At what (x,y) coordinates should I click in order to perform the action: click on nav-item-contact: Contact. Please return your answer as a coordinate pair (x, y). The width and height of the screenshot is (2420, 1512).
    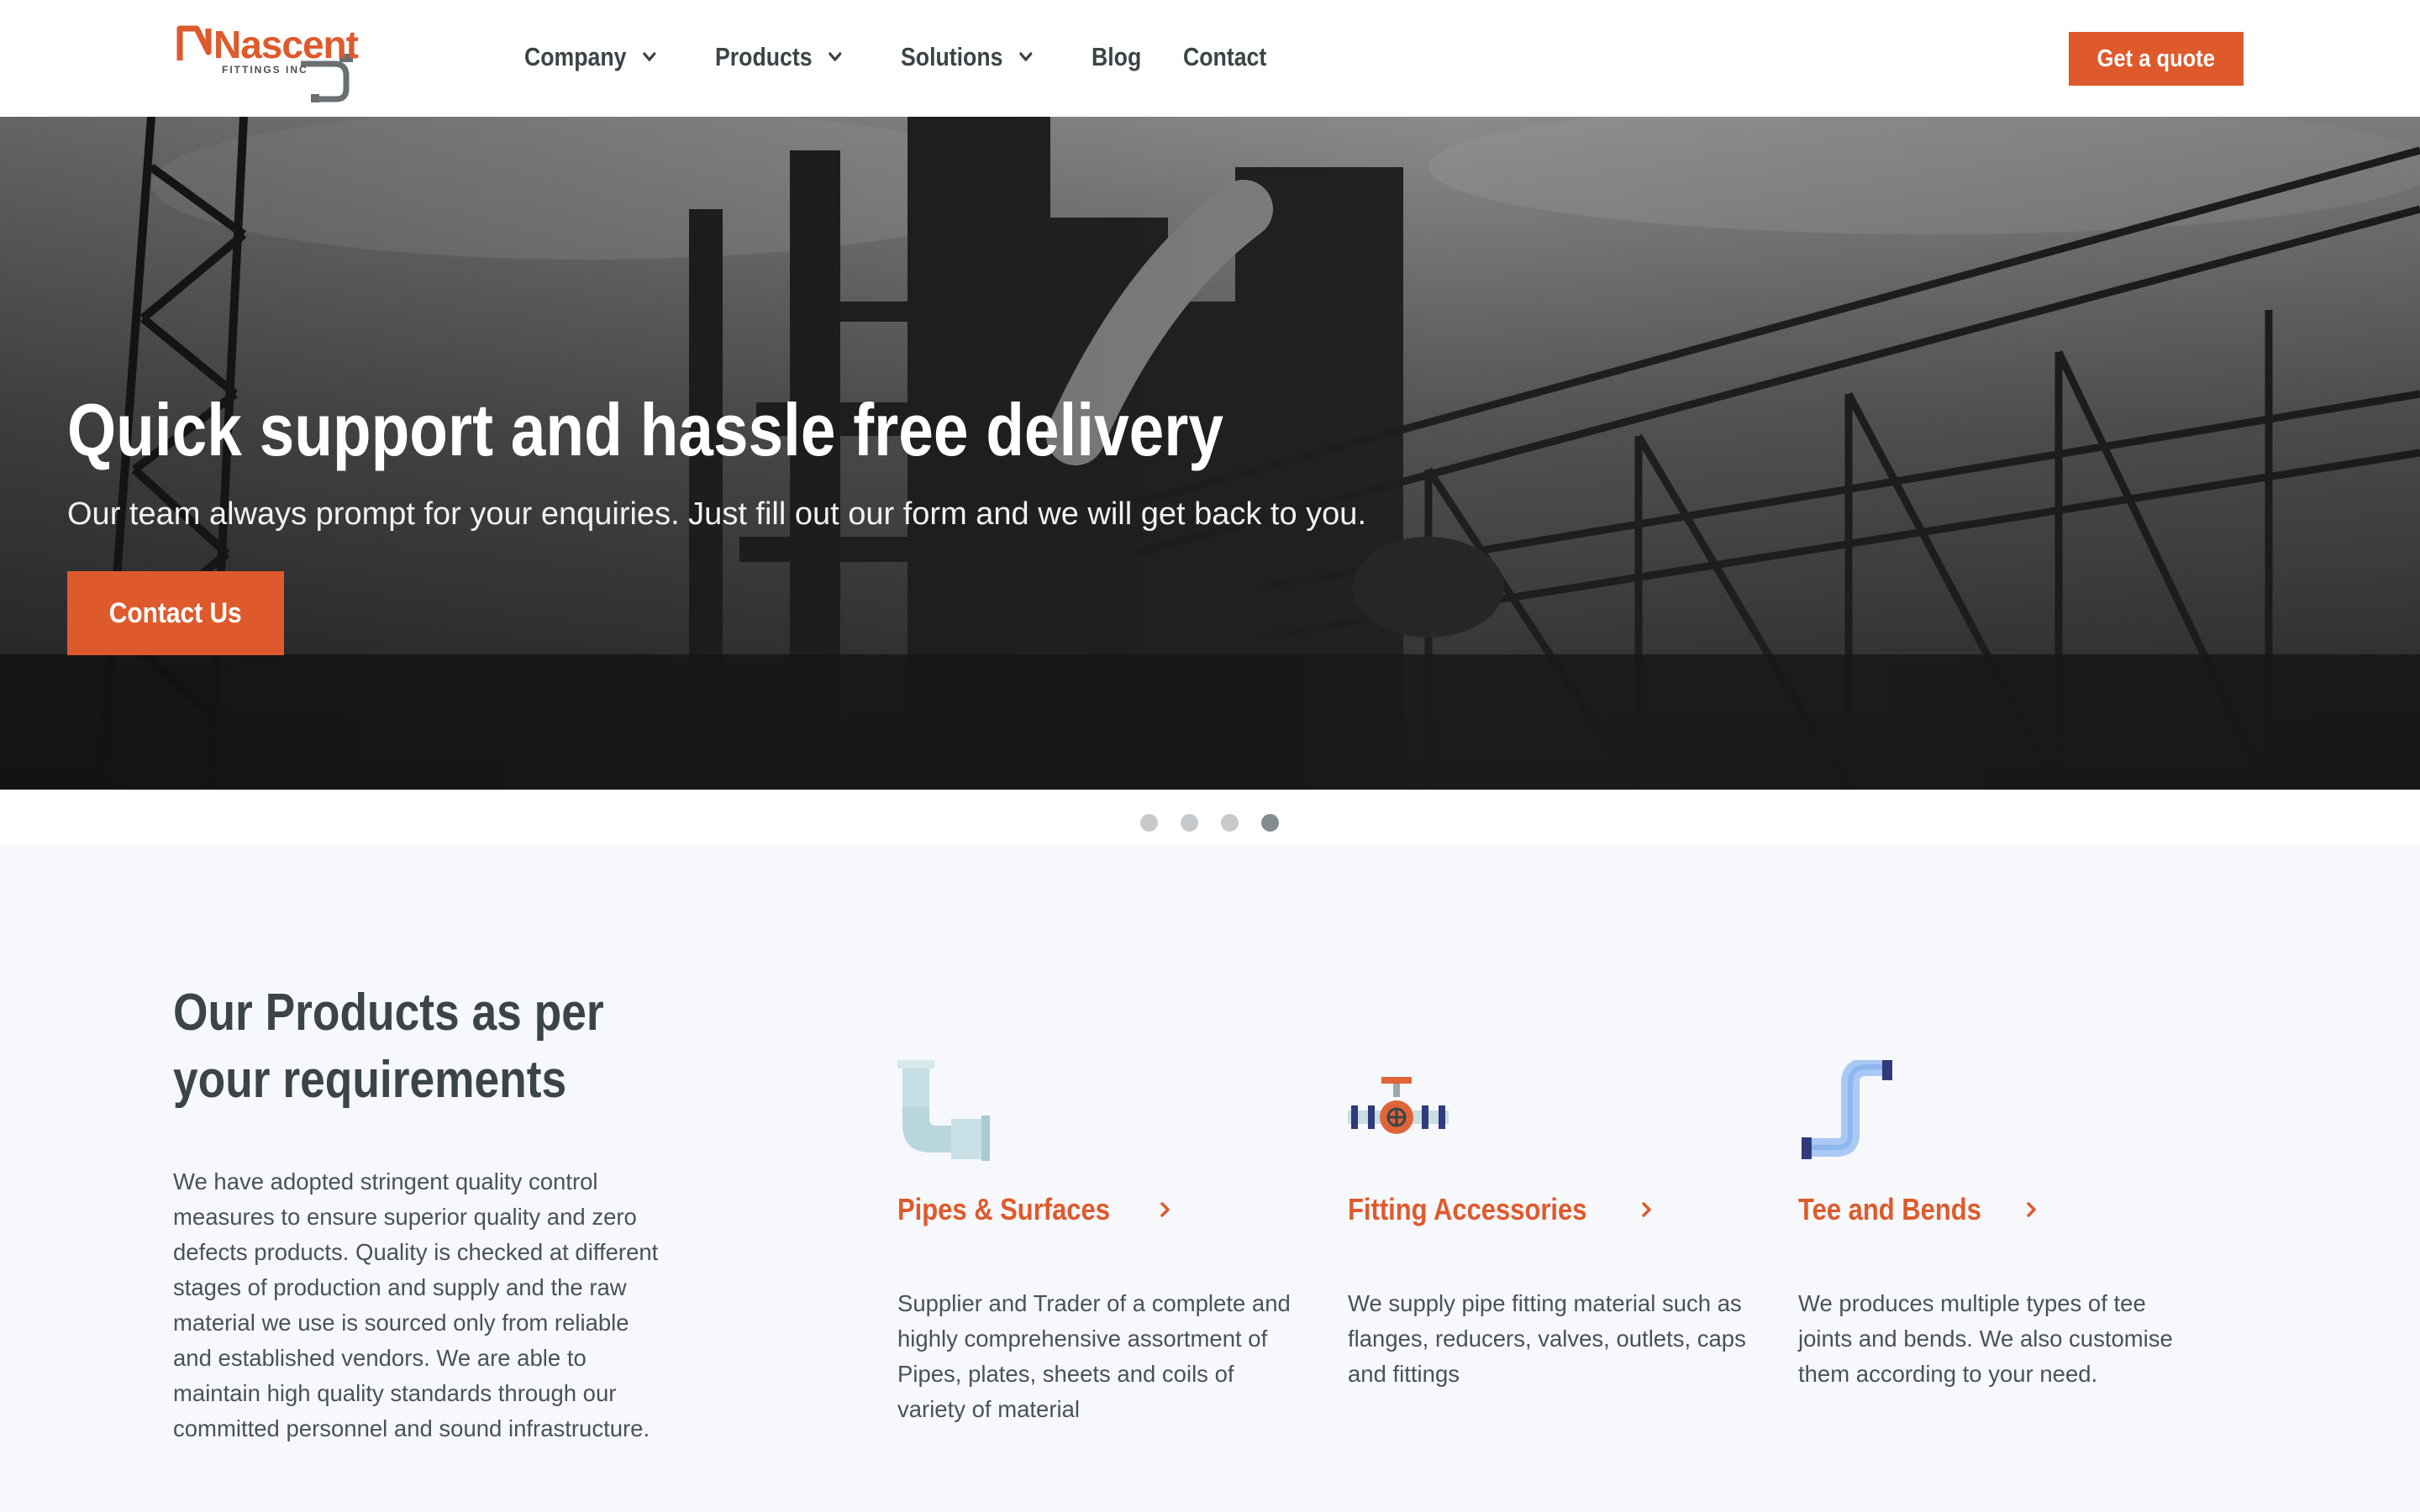
    Looking at the image, I should click on (1225, 57).